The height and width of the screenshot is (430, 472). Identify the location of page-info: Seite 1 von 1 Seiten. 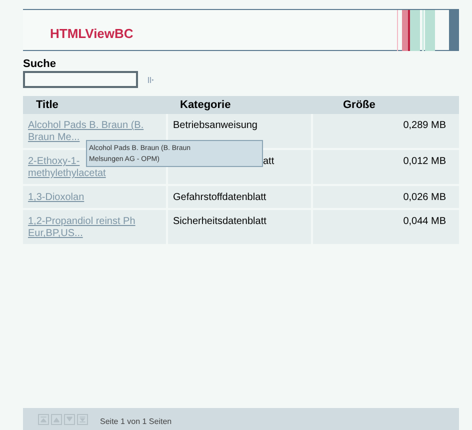
(136, 422).